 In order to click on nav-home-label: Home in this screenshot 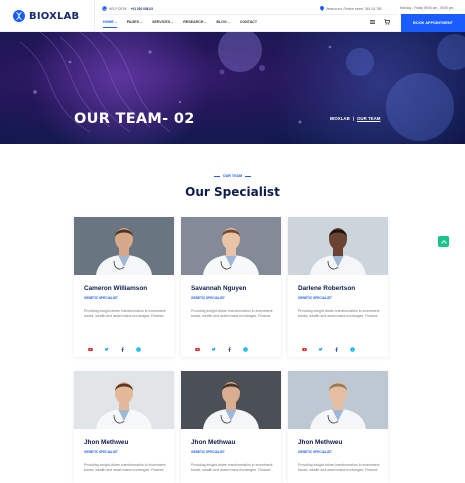, I will do `click(108, 22)`.